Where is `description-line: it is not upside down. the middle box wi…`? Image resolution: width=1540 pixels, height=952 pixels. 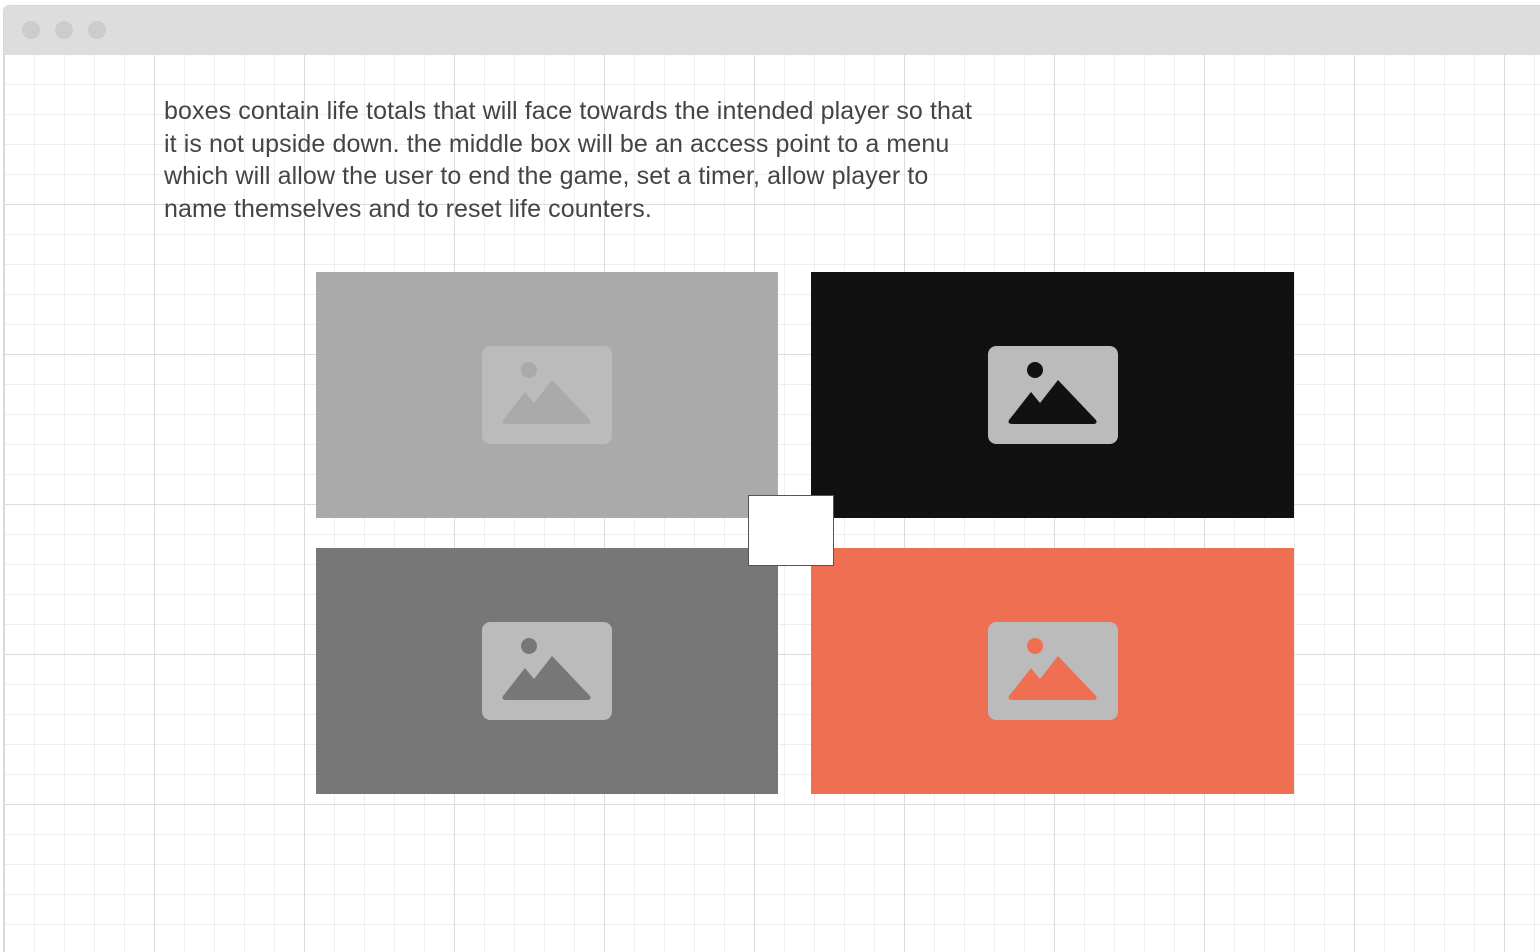 description-line: it is not upside down. the middle box wi… is located at coordinates (557, 143).